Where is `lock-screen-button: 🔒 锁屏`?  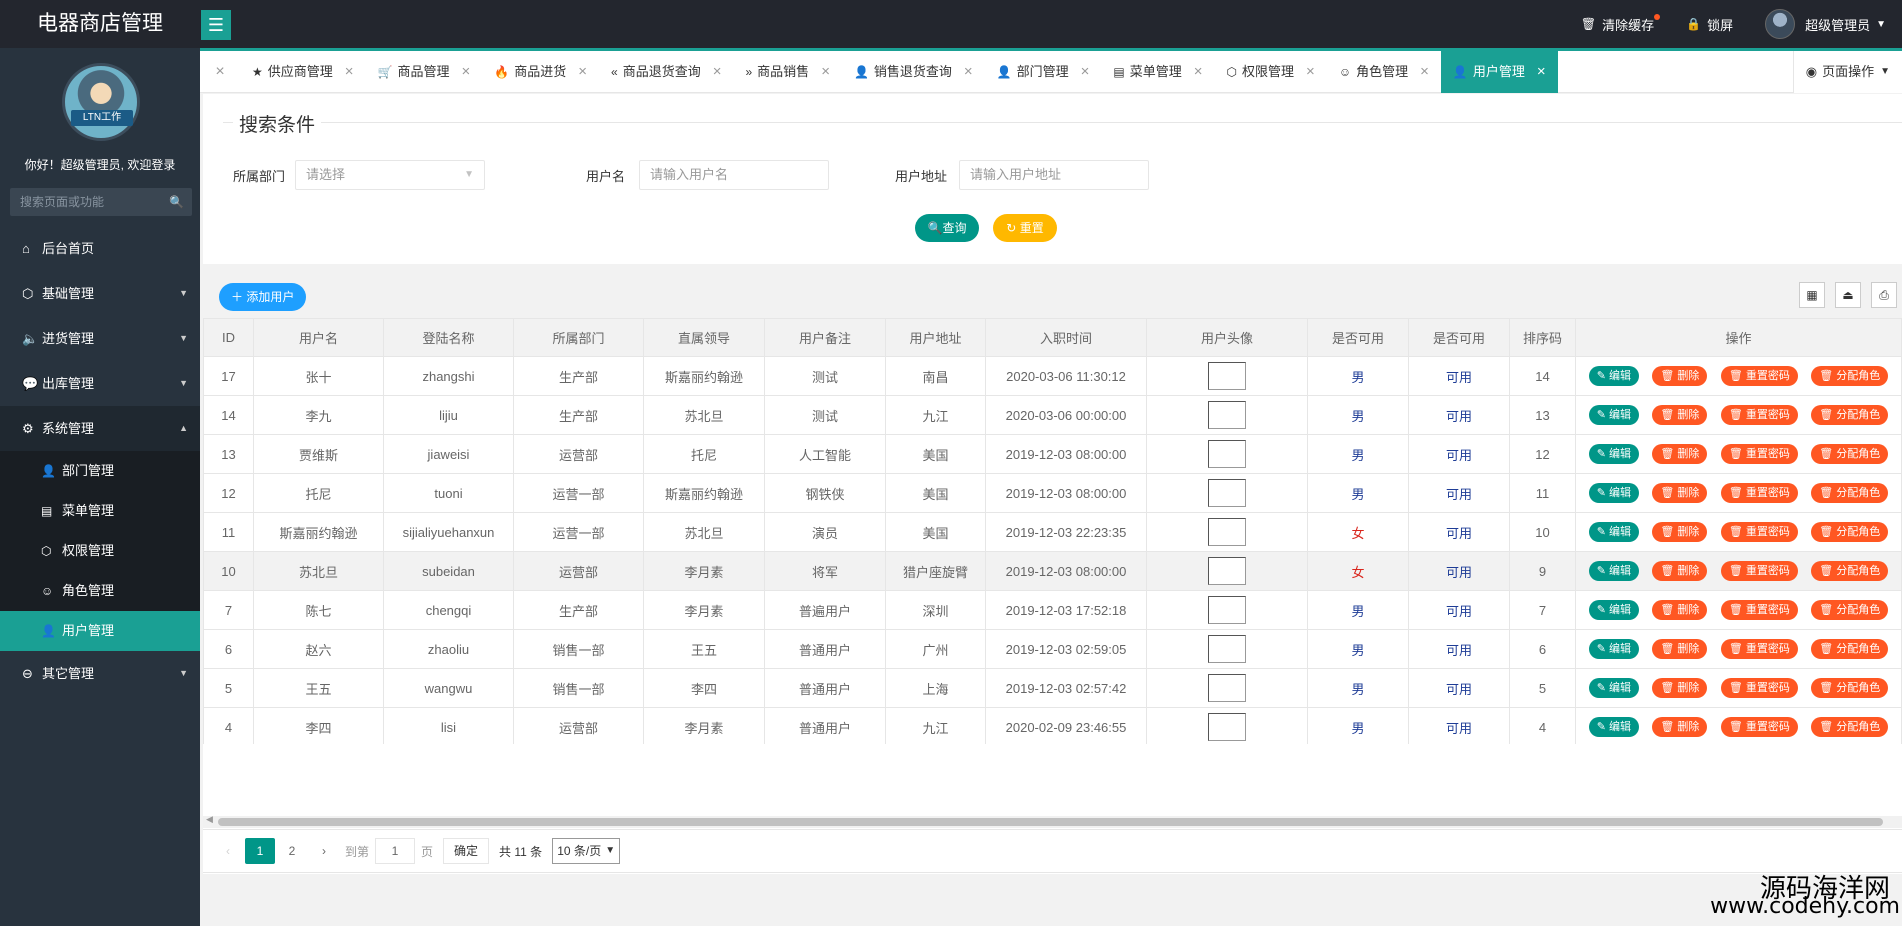
lock-screen-button: 🔒 锁屏 is located at coordinates (1709, 24).